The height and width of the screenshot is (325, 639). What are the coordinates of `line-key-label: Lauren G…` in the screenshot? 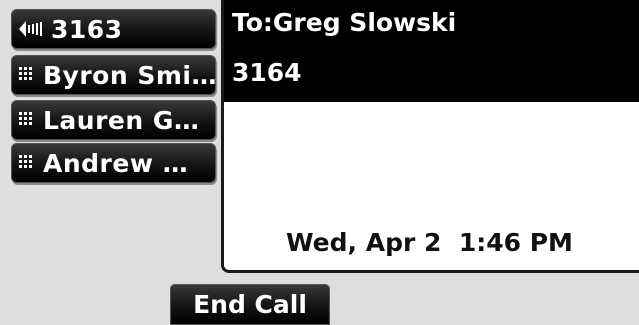 It's located at (121, 120).